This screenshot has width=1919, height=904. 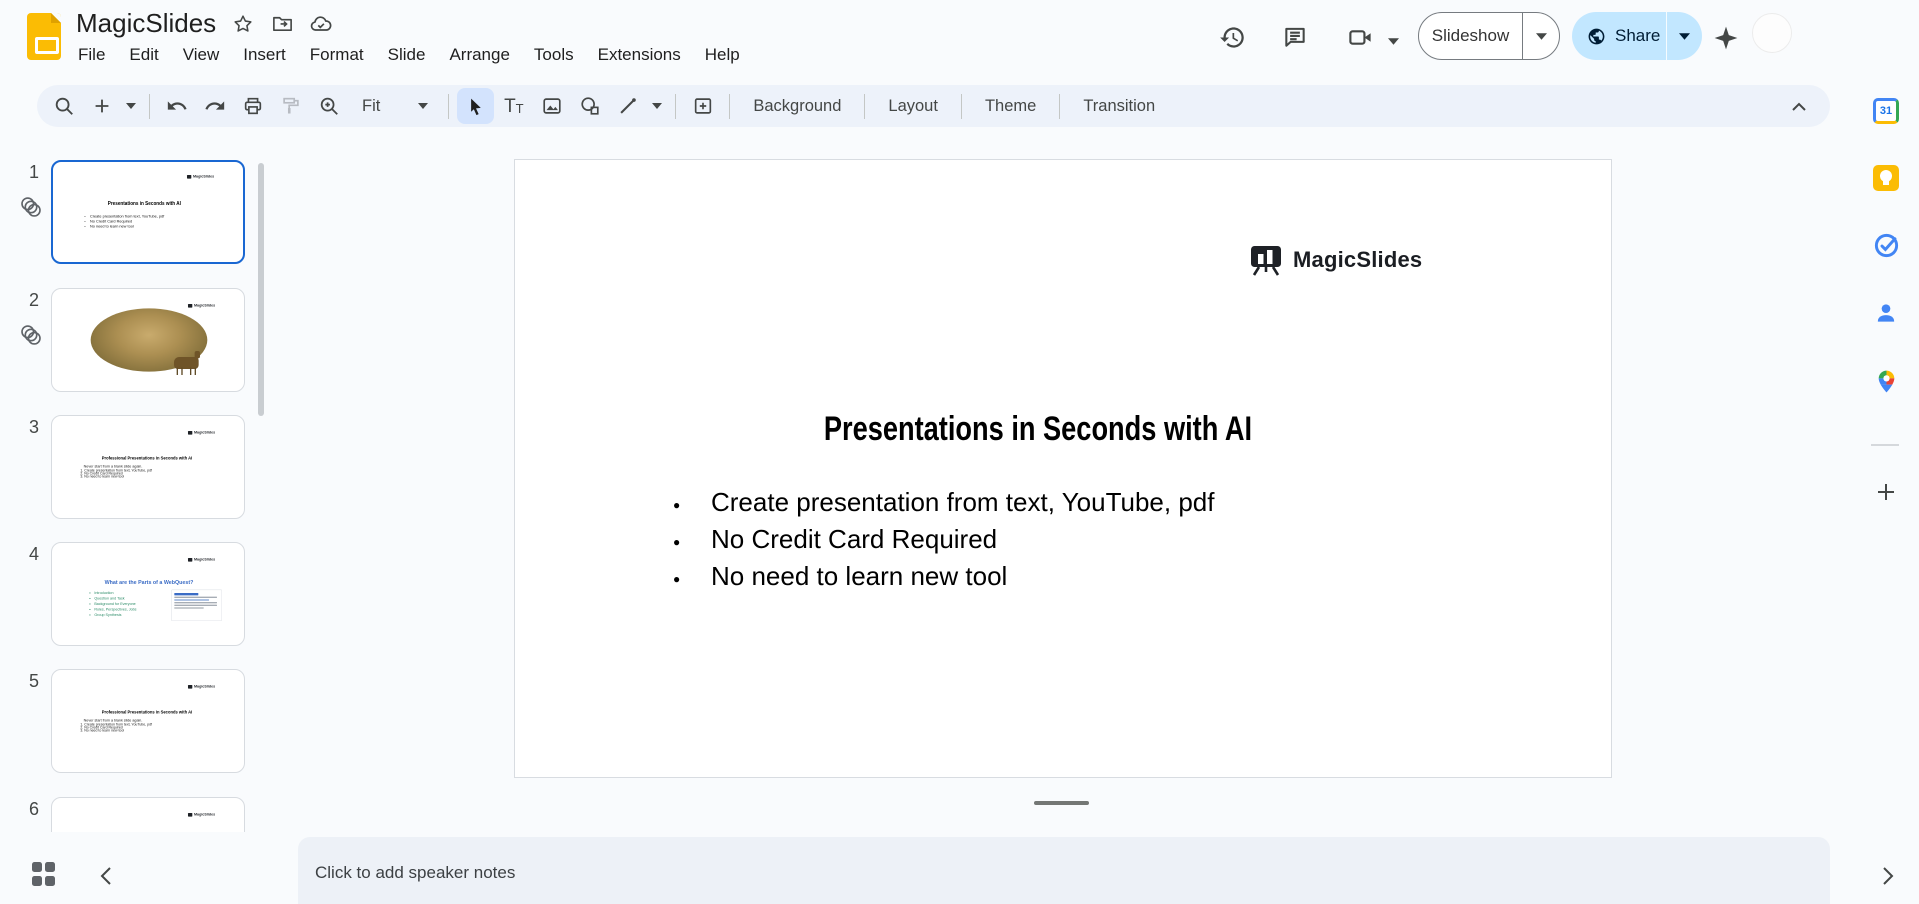 I want to click on slides-app-icon, so click(x=44, y=36).